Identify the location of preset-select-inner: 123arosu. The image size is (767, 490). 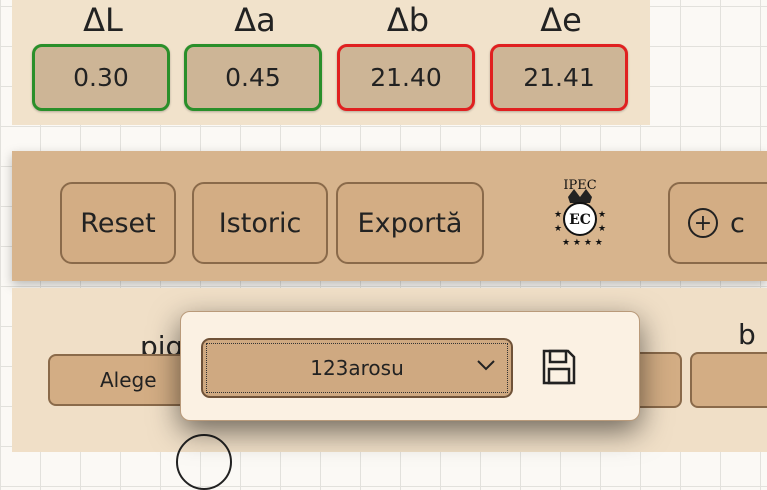
(357, 368).